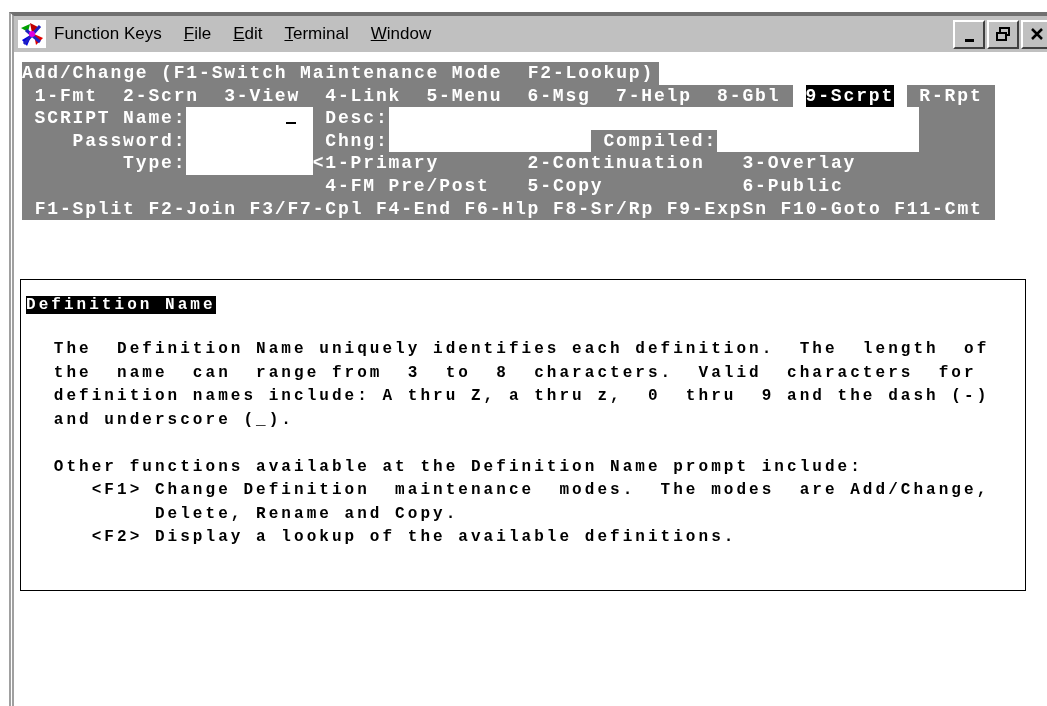  Describe the element at coordinates (969, 40) in the screenshot. I see `minimize-icon` at that location.